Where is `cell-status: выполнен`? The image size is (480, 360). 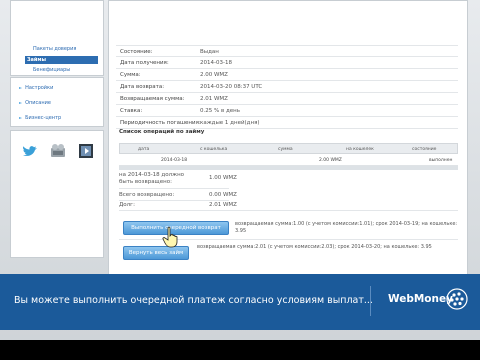 cell-status: выполнен is located at coordinates (441, 160).